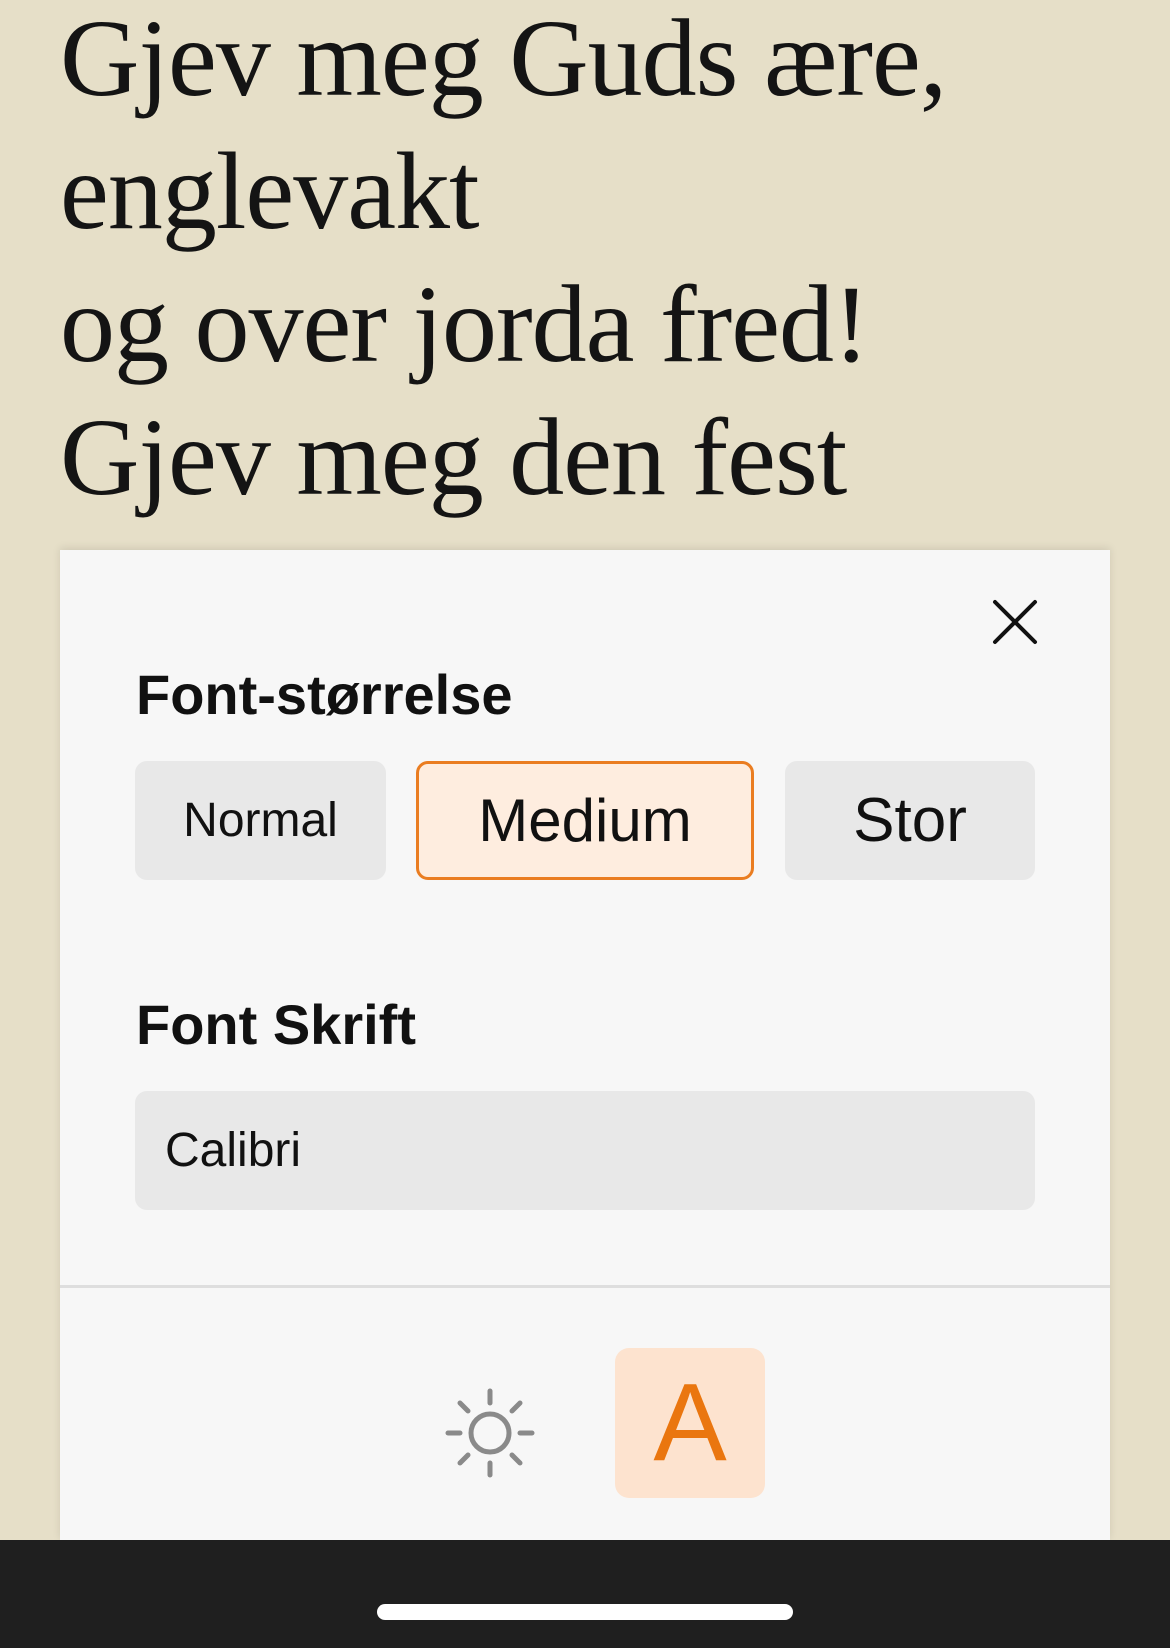 This screenshot has width=1170, height=1648. I want to click on font-family-select: Calibri, so click(585, 1150).